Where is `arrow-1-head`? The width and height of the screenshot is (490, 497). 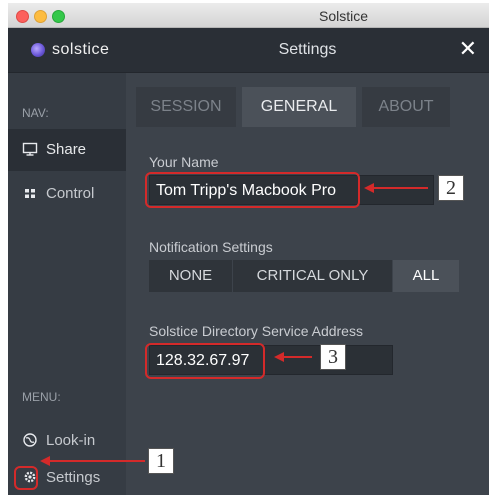
arrow-1-head is located at coordinates (45, 461).